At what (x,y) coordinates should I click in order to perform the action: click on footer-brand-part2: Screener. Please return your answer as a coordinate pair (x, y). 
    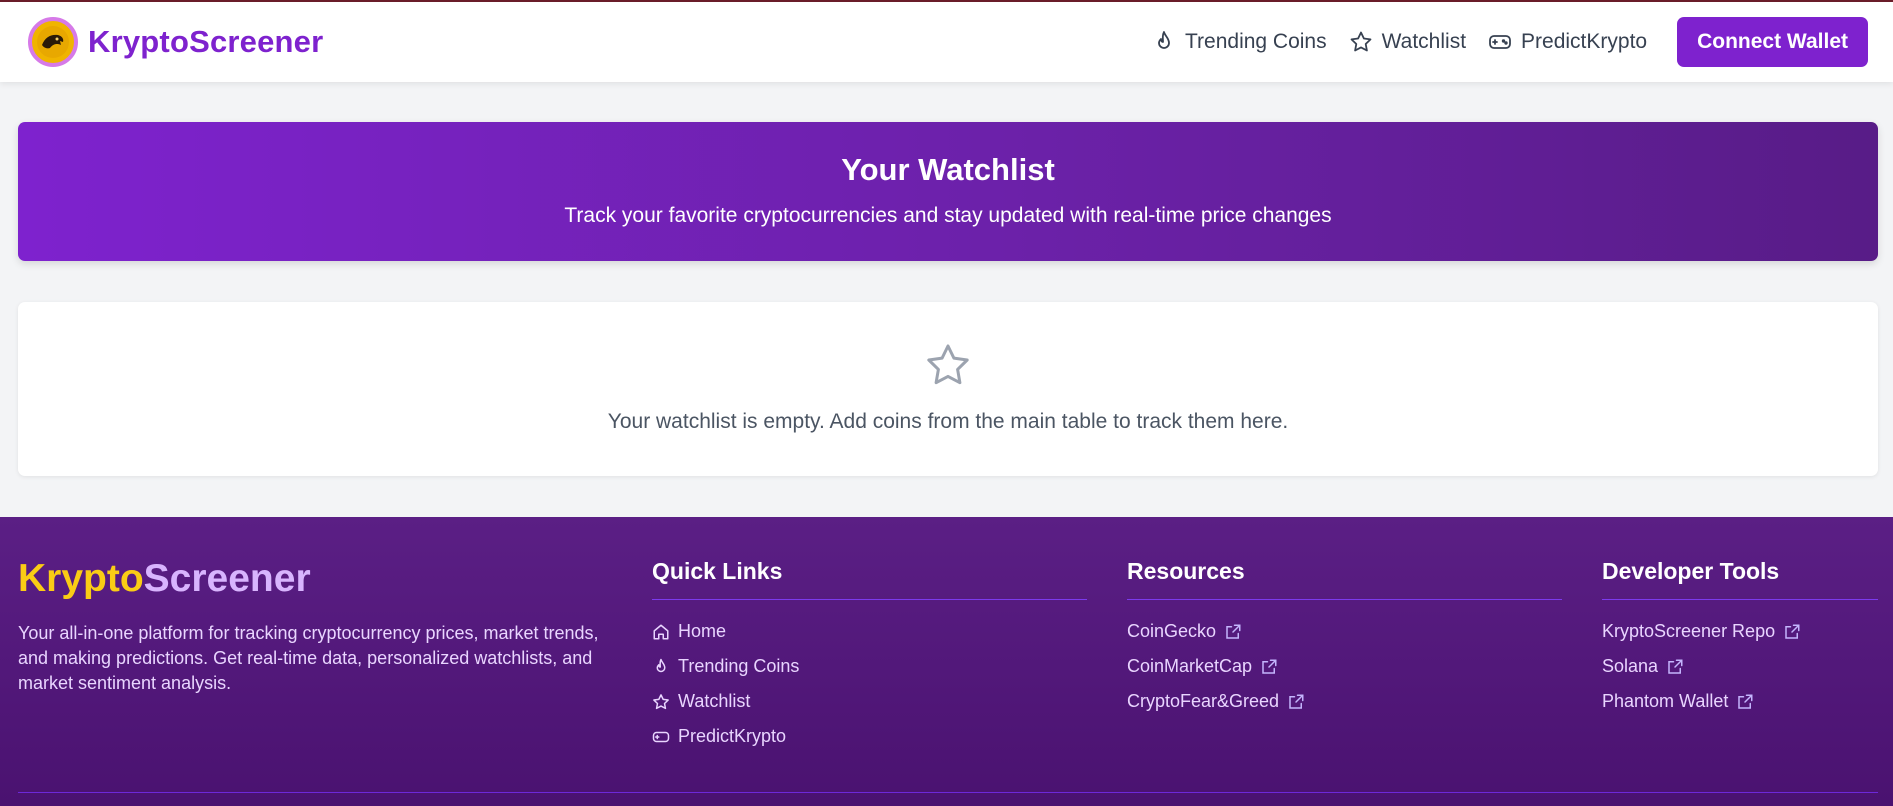
    Looking at the image, I should click on (227, 578).